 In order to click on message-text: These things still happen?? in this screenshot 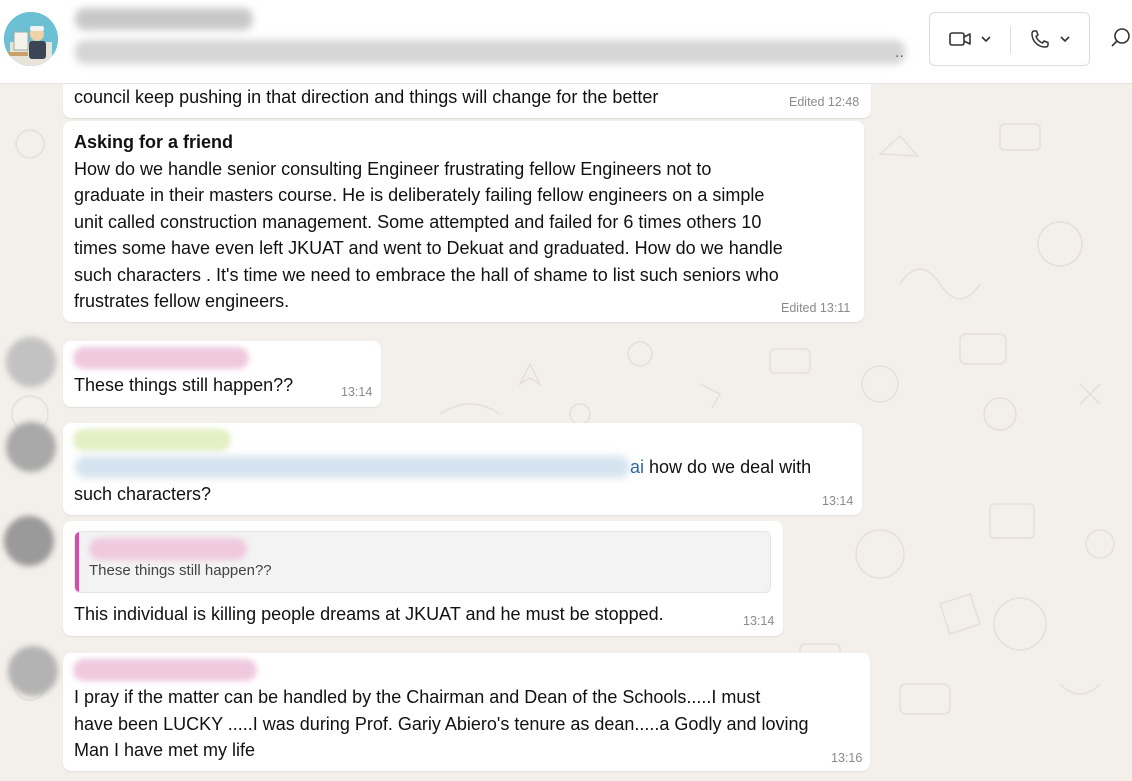, I will do `click(184, 385)`.